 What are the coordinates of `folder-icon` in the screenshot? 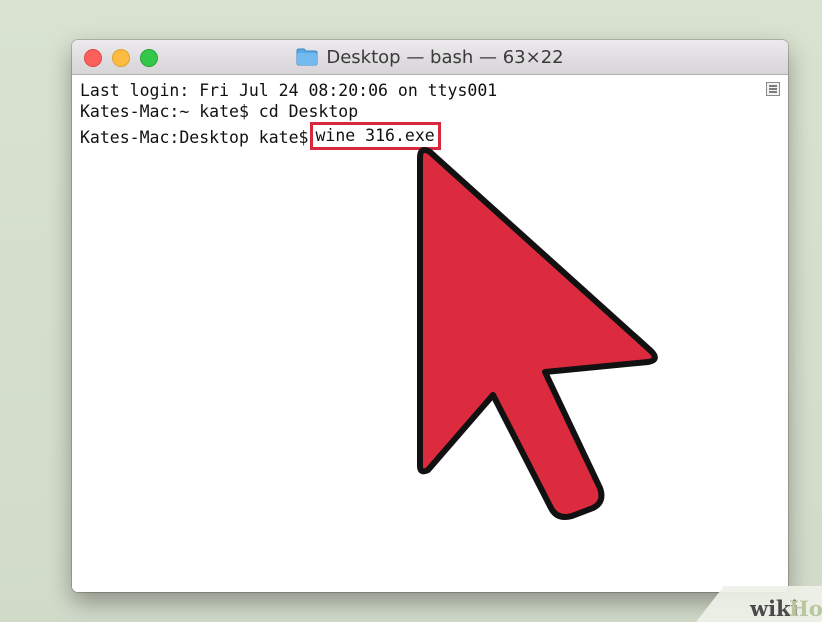 It's located at (307, 57).